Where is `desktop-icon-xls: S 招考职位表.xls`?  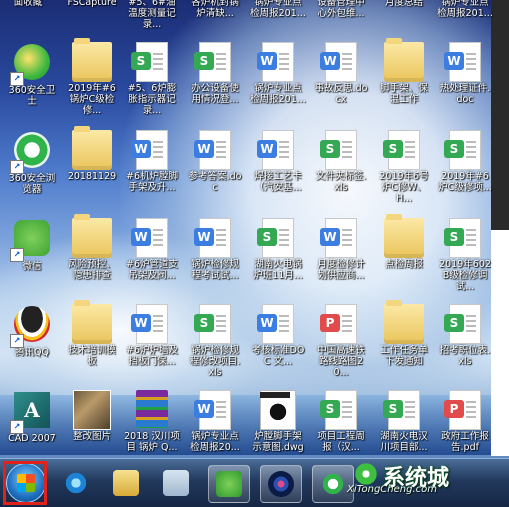 desktop-icon-xls: S 招考职位表.xls is located at coordinates (465, 335).